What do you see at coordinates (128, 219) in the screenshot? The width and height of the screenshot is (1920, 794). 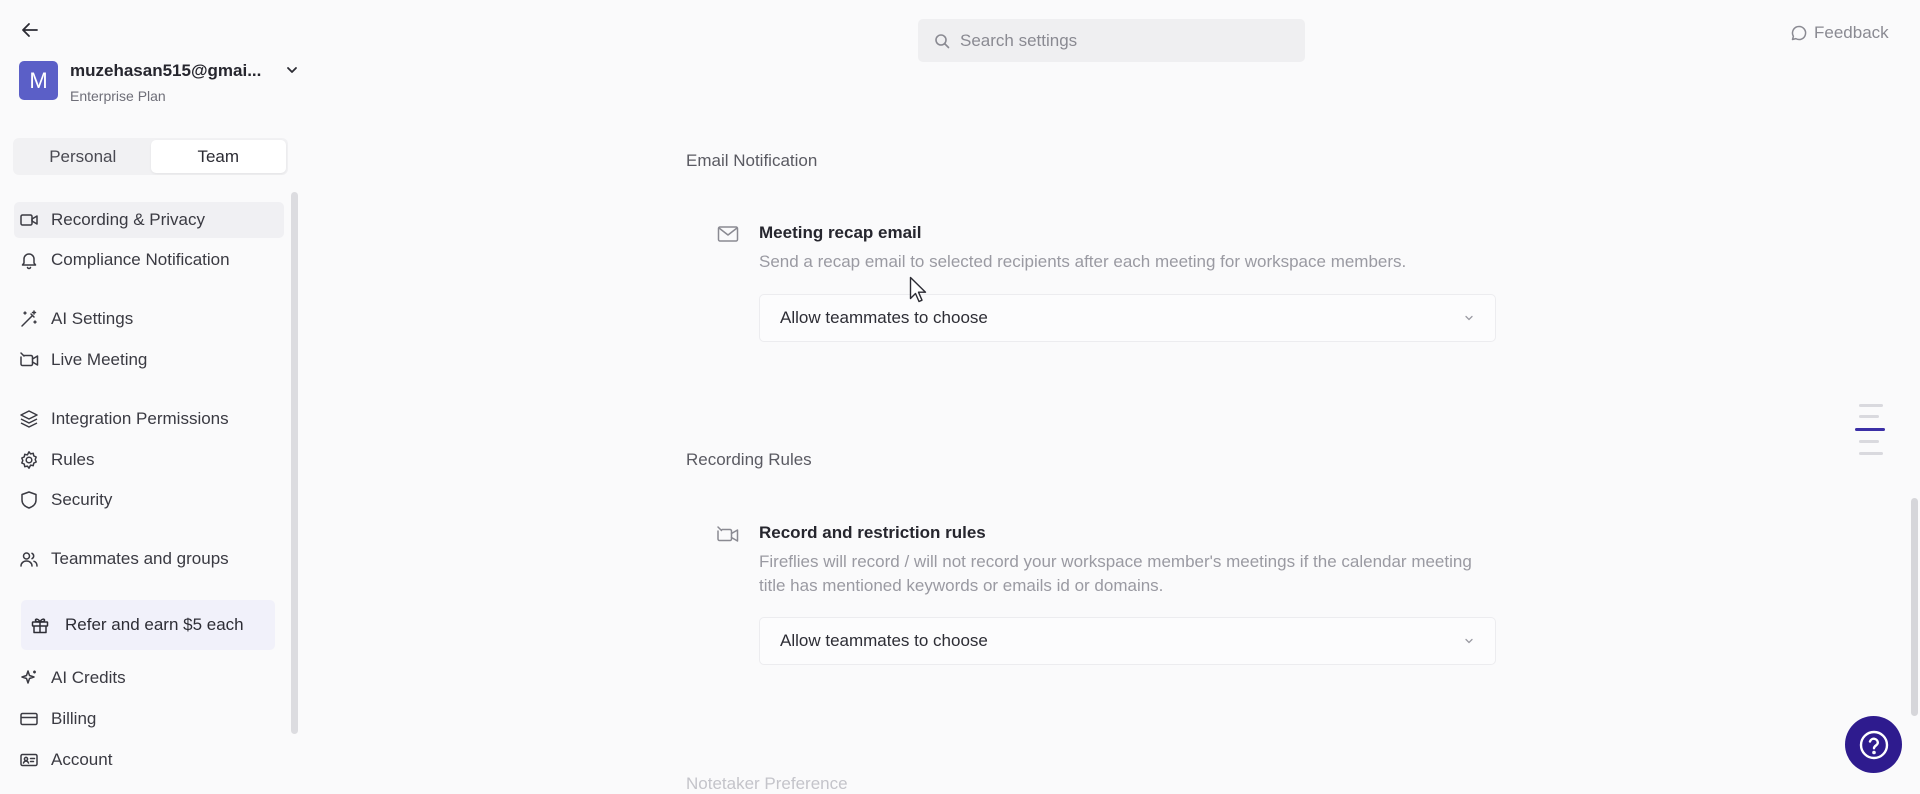 I see `sidebar-item-label: Recording & Privacy` at bounding box center [128, 219].